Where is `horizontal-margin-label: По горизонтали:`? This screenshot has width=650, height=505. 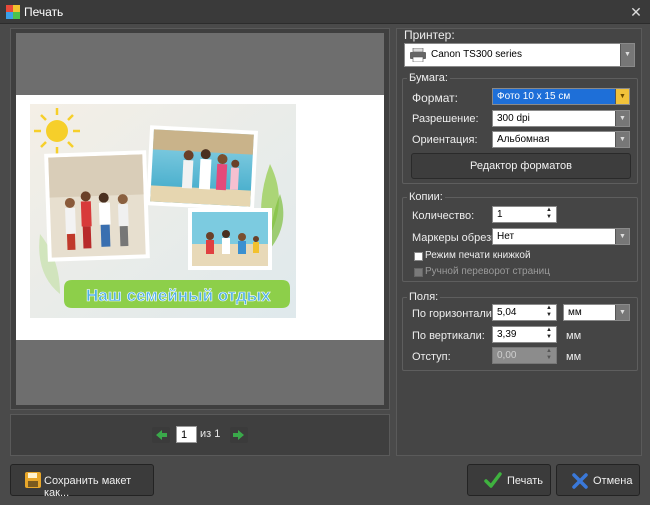
horizontal-margin-label: По горизонтали: is located at coordinates (453, 314).